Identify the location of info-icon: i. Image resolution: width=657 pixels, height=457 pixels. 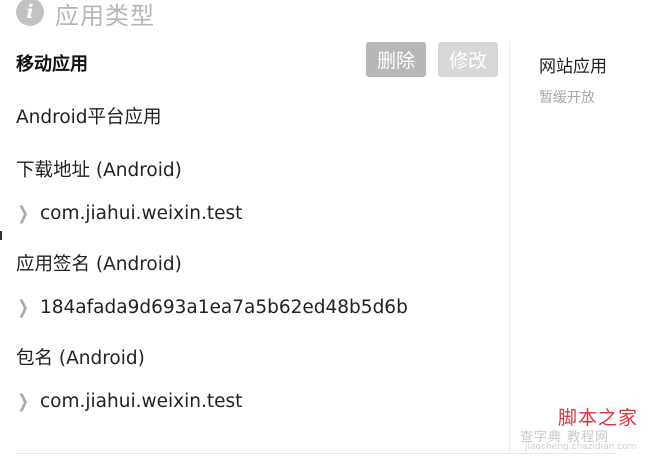
(30, 13).